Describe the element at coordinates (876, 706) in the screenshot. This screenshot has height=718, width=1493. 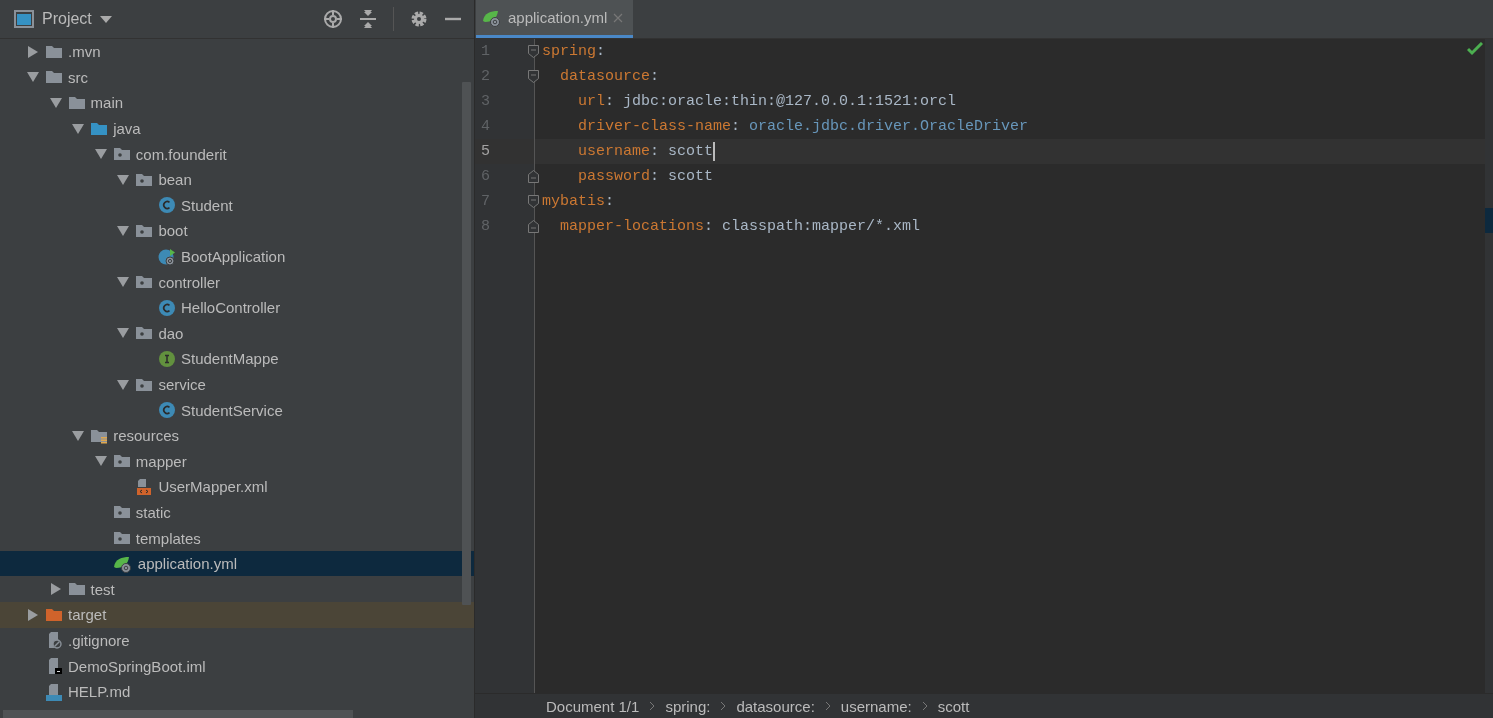
I see `breadcrumb: username:` at that location.